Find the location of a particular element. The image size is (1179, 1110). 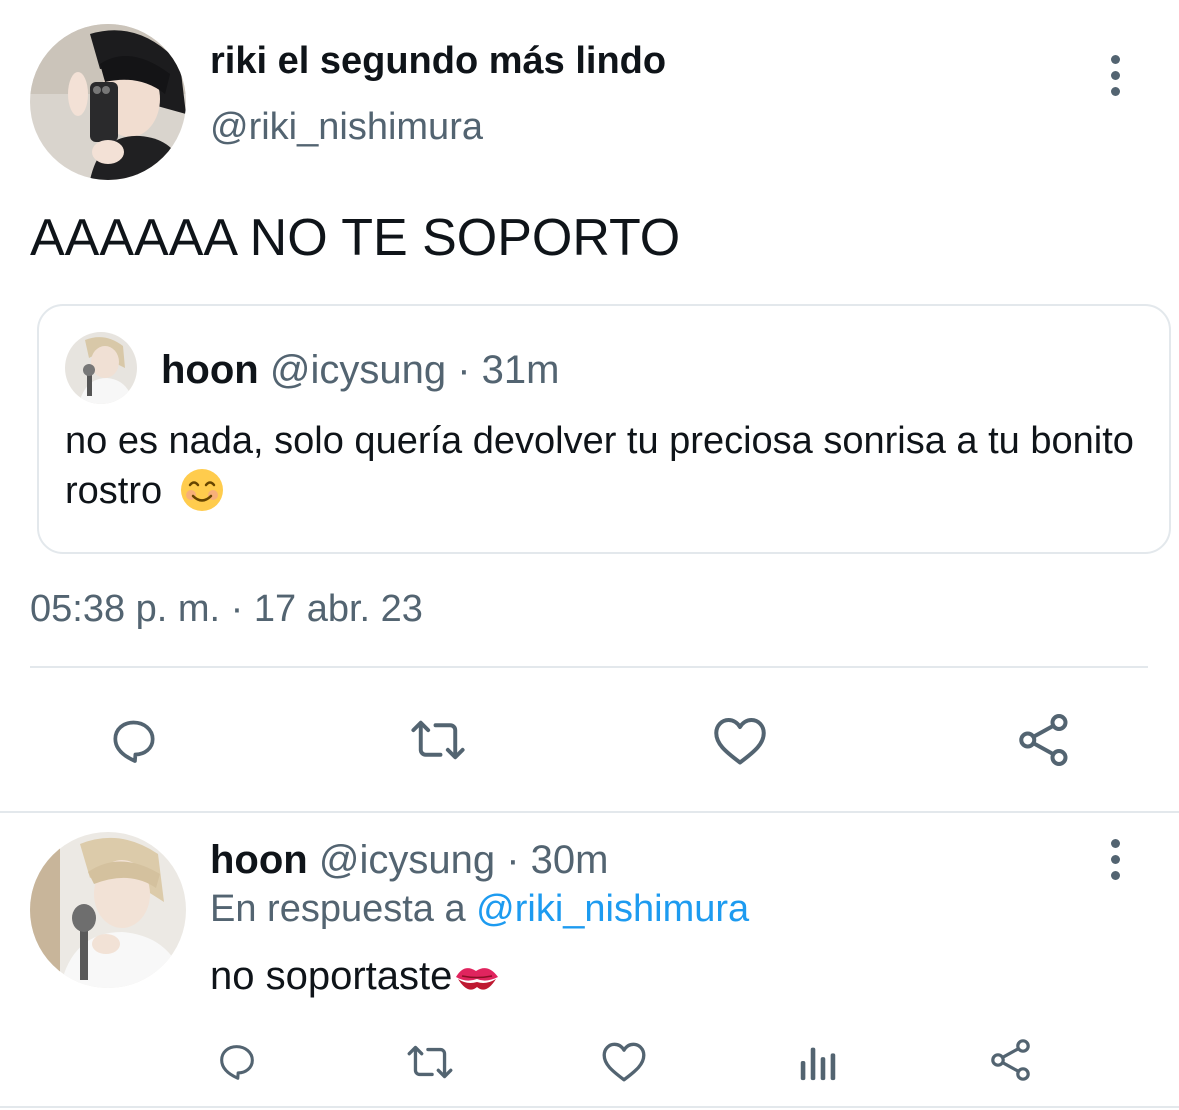

tweet-timestamp: 05:38 p. m. · 17 abr. 23 is located at coordinates (226, 609).